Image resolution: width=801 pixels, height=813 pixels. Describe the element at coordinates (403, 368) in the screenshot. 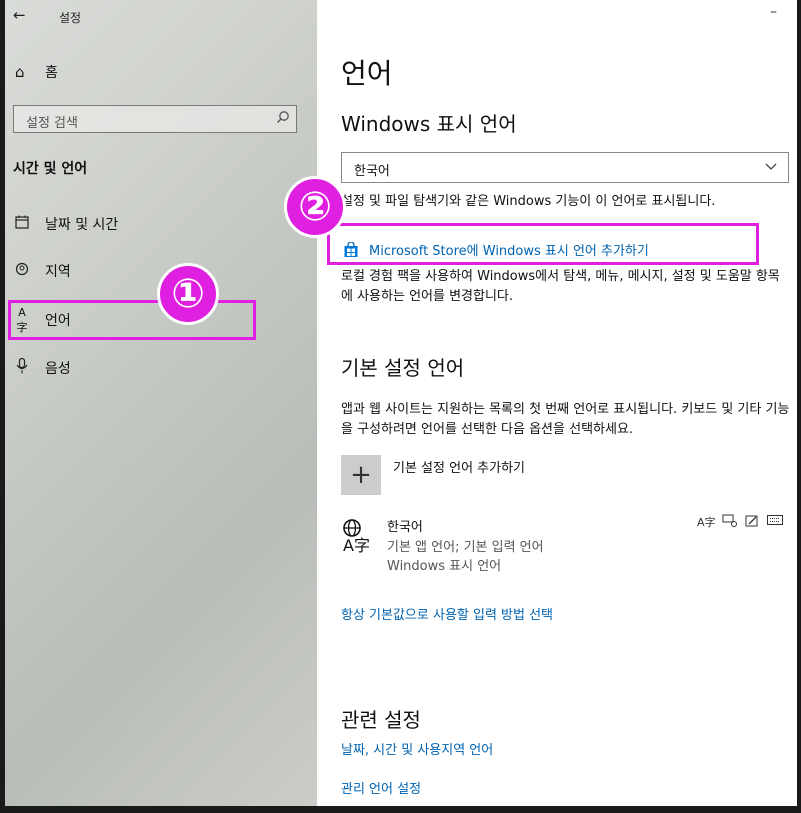

I see `preferred-language-heading: 기본 설정 언어` at that location.